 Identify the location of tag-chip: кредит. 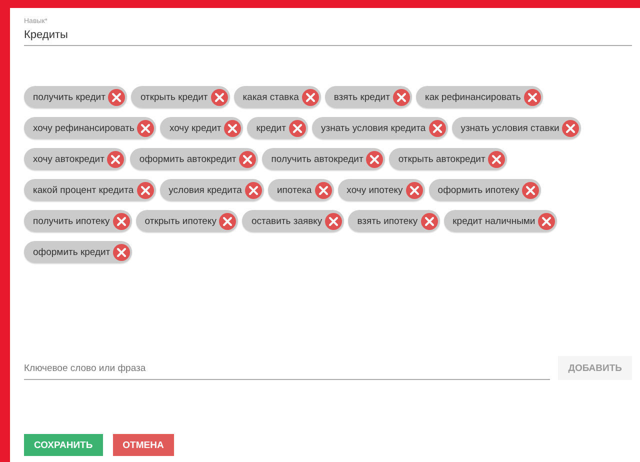
(277, 128).